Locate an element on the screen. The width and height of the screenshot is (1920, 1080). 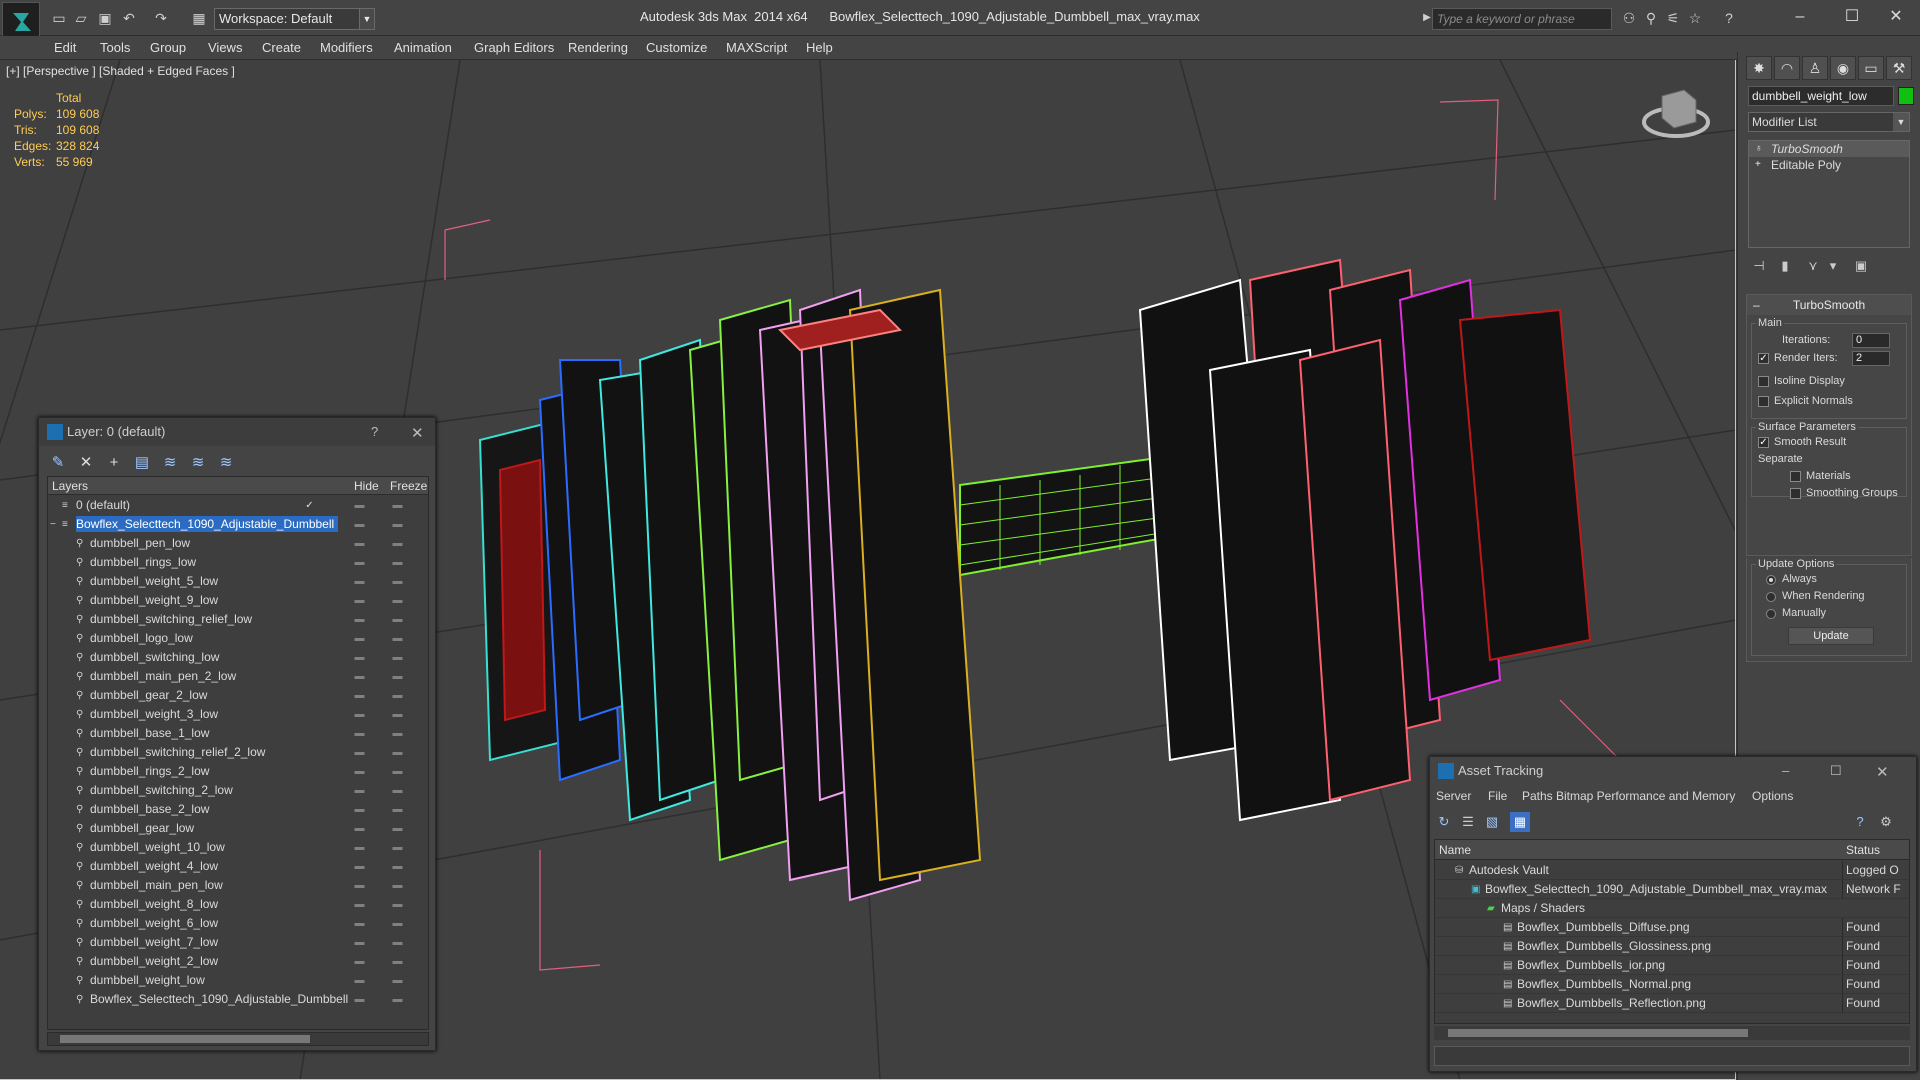
redo-icon: ↷ is located at coordinates (161, 18).